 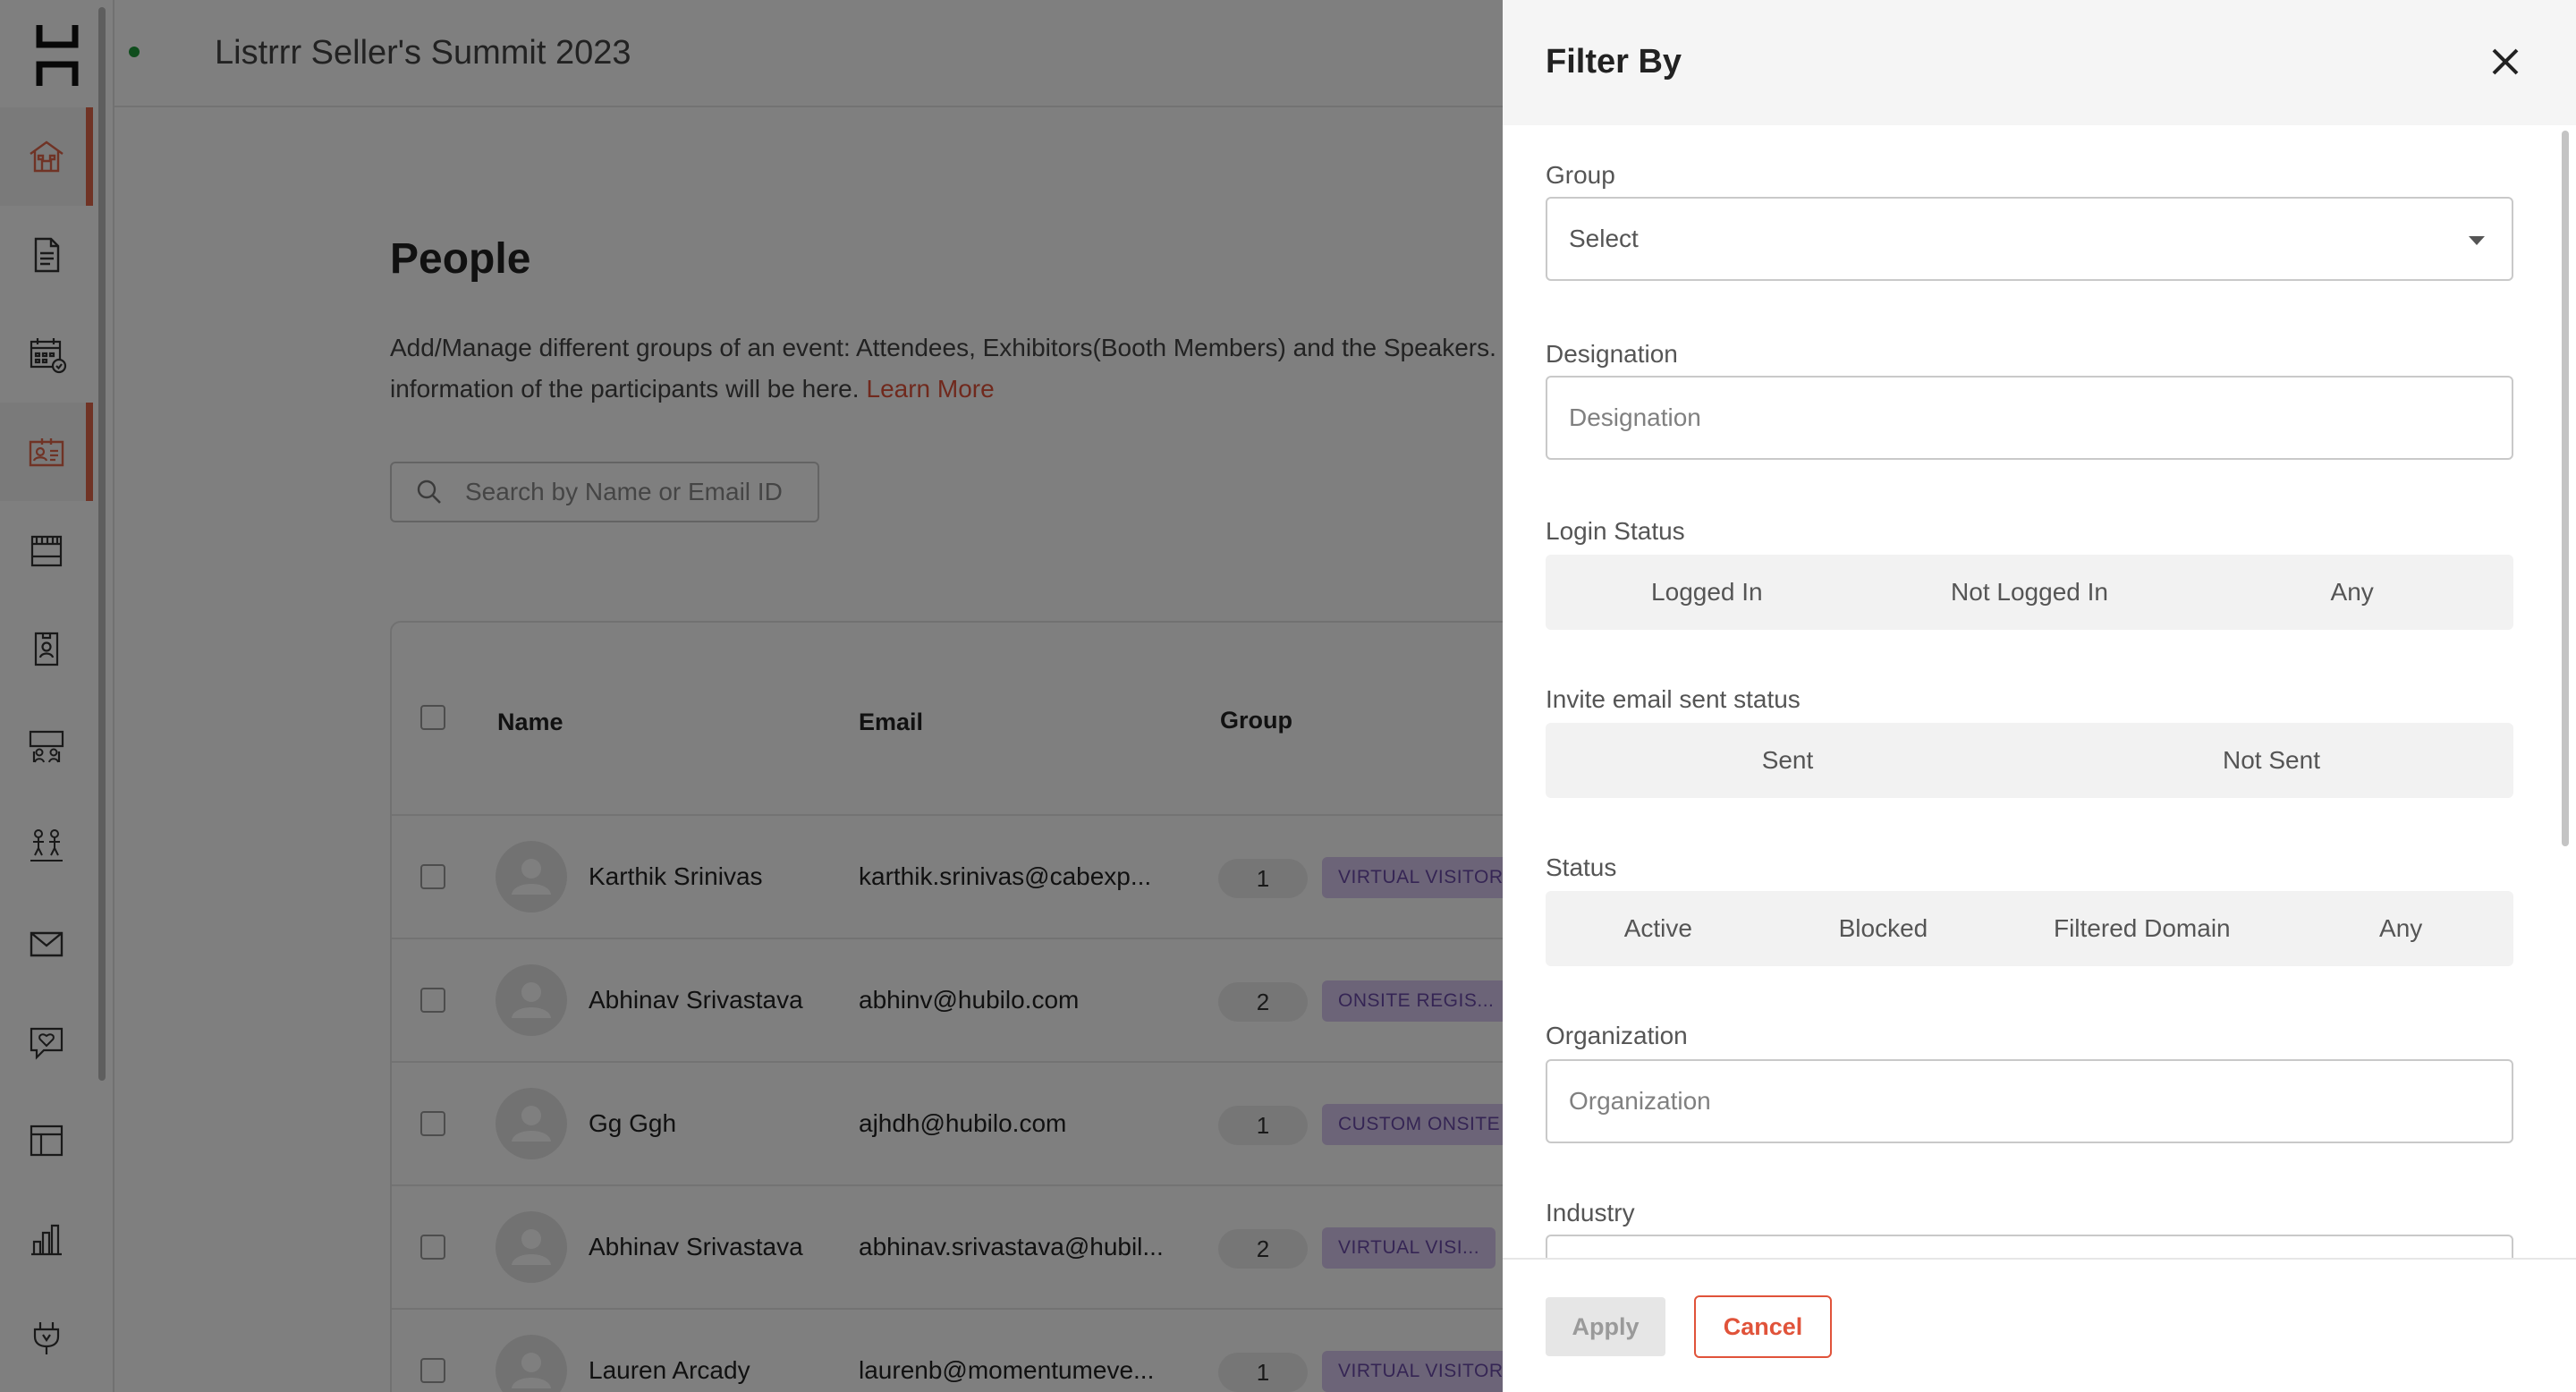 I want to click on drawer-scrollbar, so click(x=2565, y=488).